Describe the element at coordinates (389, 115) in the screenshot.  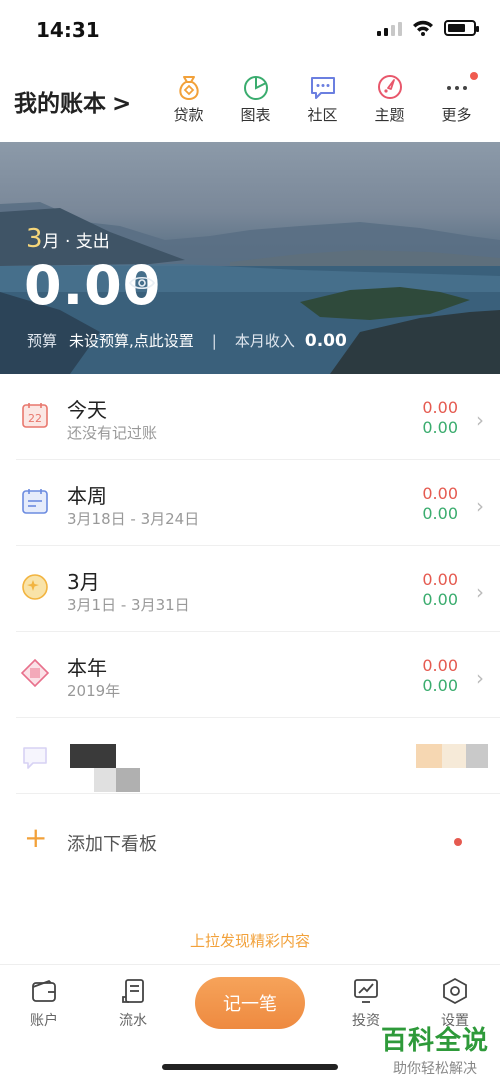
I see `nav-theme-label: 主题` at that location.